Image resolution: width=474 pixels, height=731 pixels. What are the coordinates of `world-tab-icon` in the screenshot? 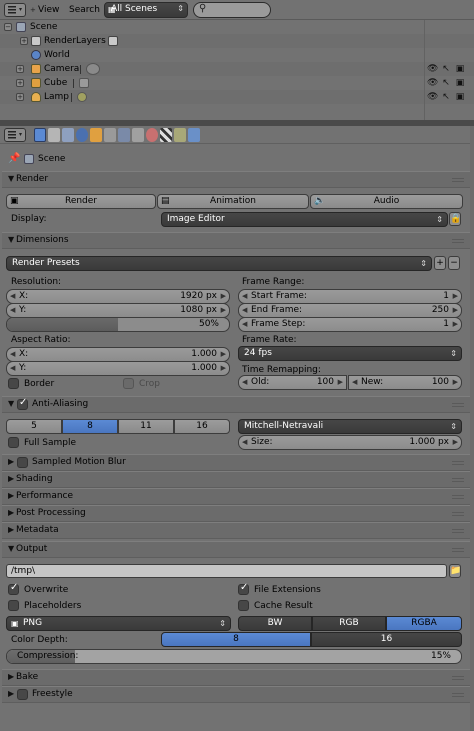 It's located at (82, 135).